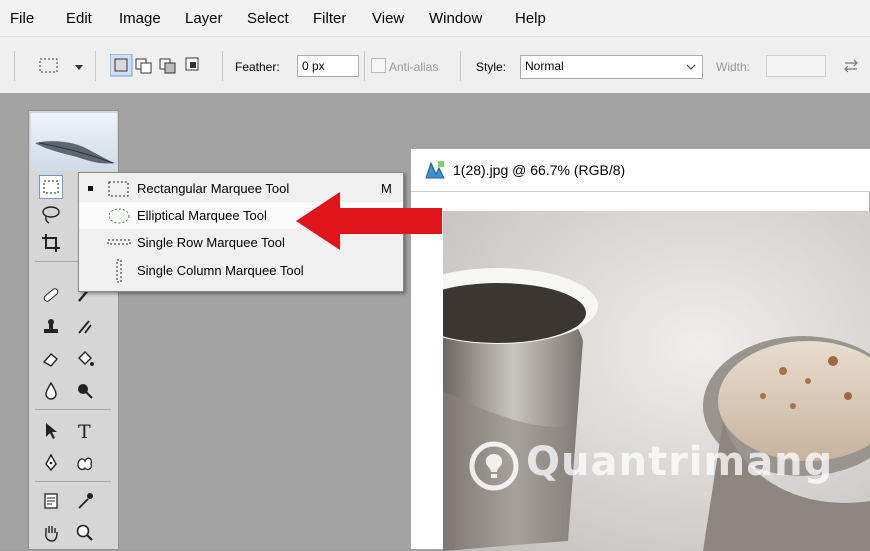 The height and width of the screenshot is (551, 870). Describe the element at coordinates (539, 170) in the screenshot. I see `document-title: 1(28).jpg @ 66.7% (RGB/8)` at that location.